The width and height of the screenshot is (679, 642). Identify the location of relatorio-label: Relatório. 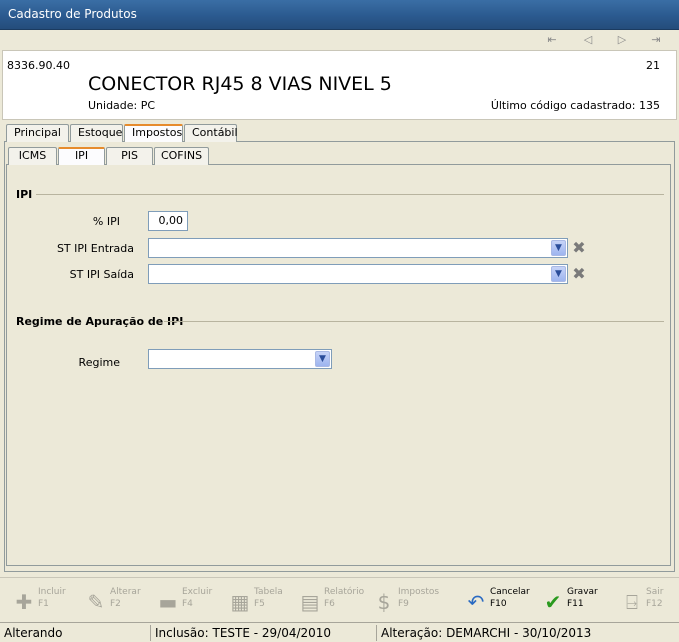
(344, 592).